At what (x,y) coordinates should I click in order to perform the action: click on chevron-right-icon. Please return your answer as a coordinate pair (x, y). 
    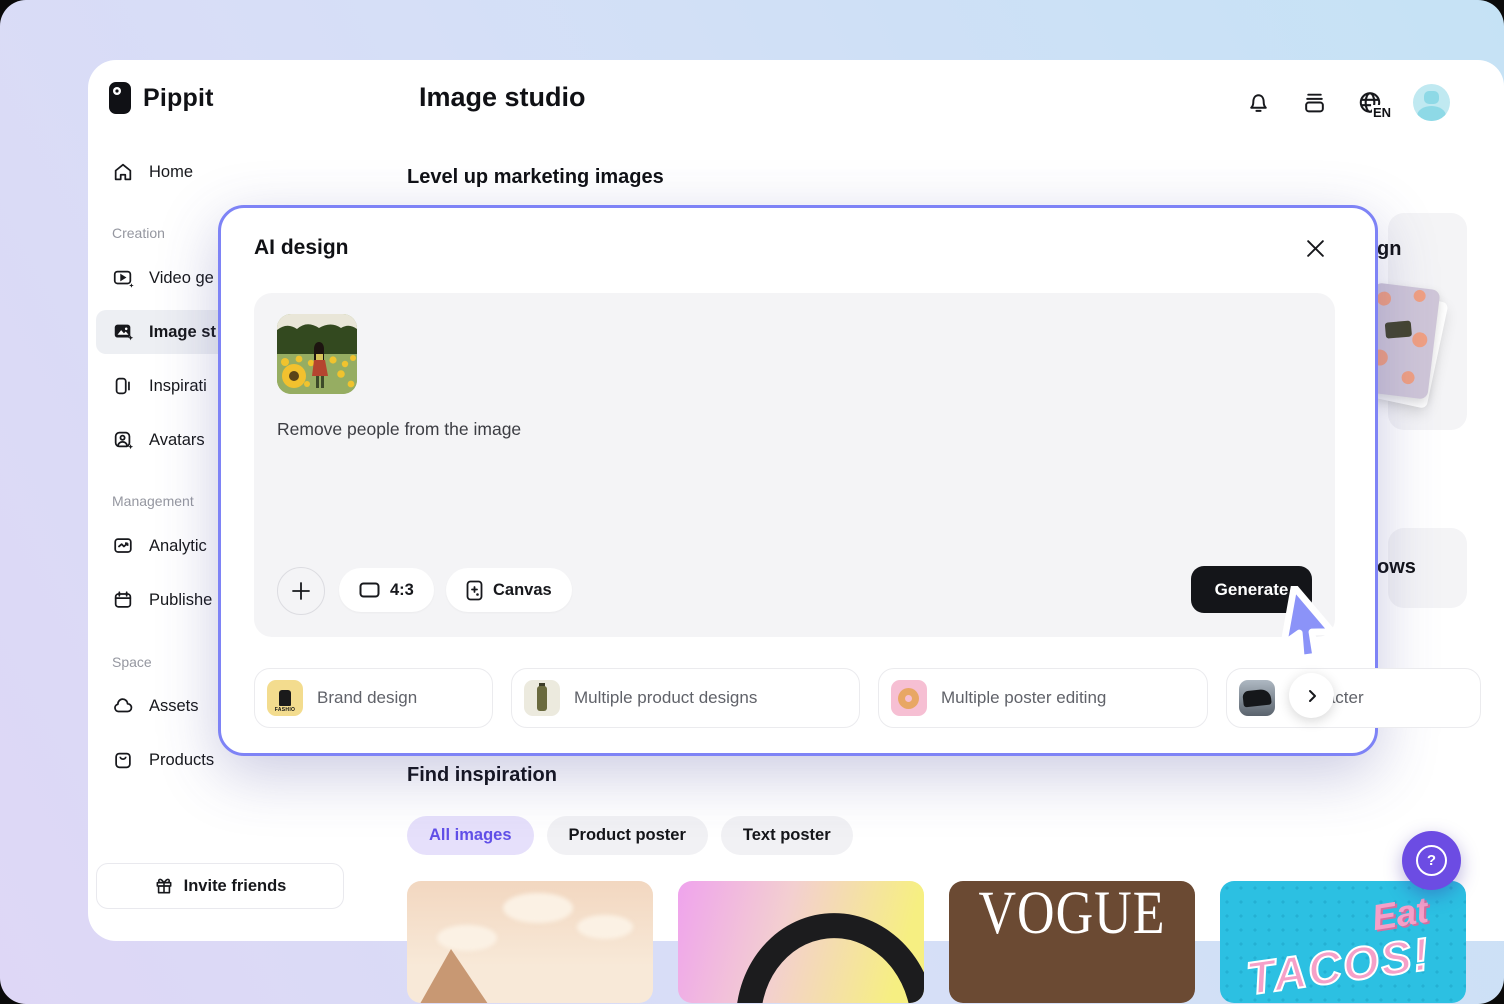
    Looking at the image, I should click on (1312, 696).